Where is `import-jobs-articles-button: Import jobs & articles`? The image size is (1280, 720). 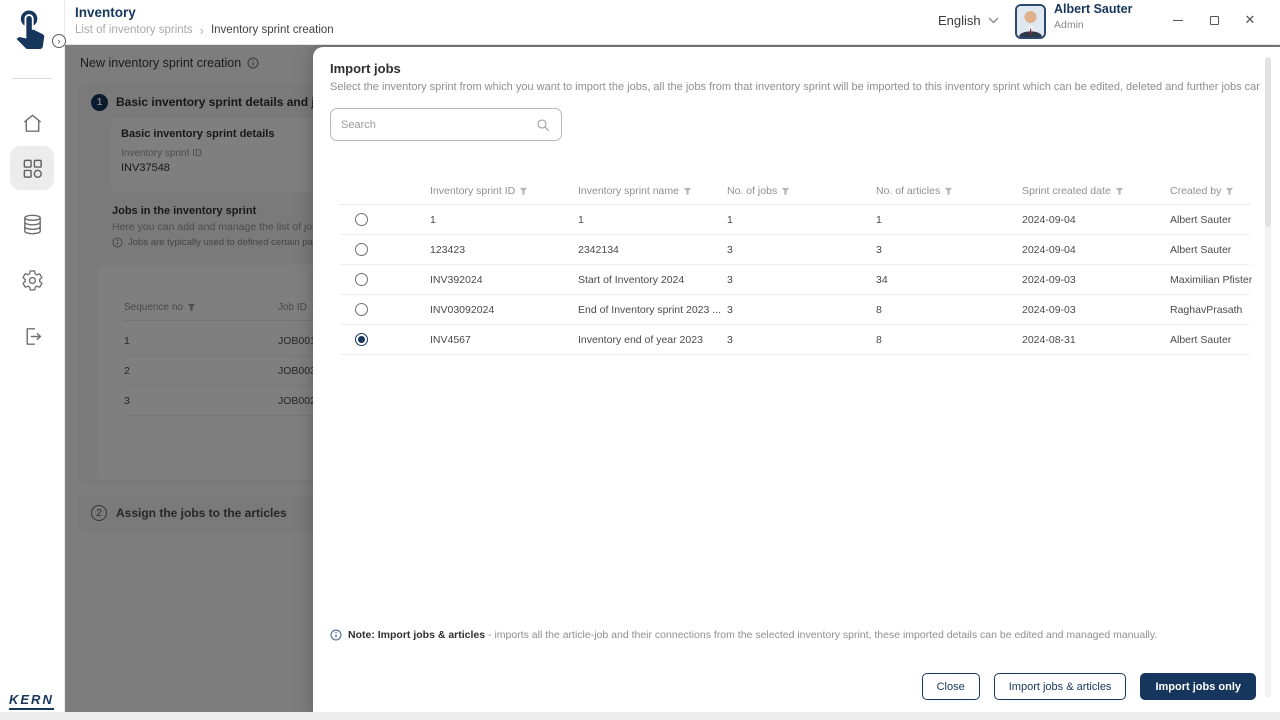
import-jobs-articles-button: Import jobs & articles is located at coordinates (1060, 686).